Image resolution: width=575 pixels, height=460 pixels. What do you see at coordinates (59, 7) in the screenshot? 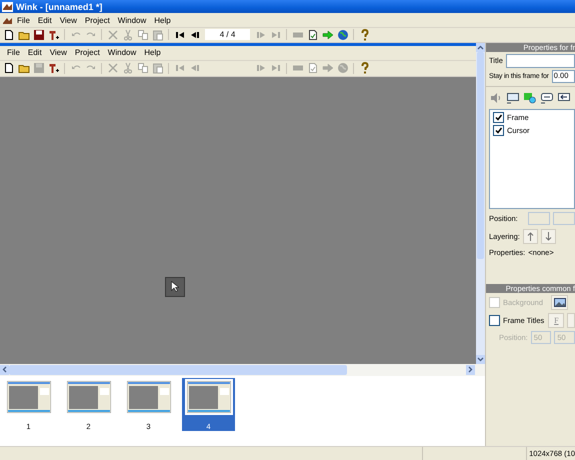
I see `window-title: Wink - [unnamed1 *]` at bounding box center [59, 7].